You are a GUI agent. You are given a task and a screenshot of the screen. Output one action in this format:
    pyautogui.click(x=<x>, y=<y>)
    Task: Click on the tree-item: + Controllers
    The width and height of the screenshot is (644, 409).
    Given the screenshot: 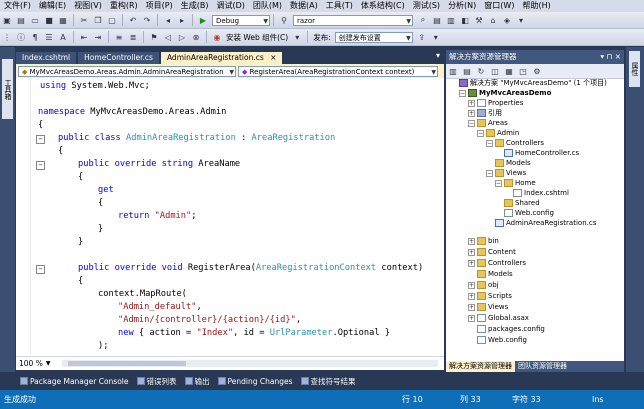 What is the action you would take?
    pyautogui.click(x=497, y=263)
    